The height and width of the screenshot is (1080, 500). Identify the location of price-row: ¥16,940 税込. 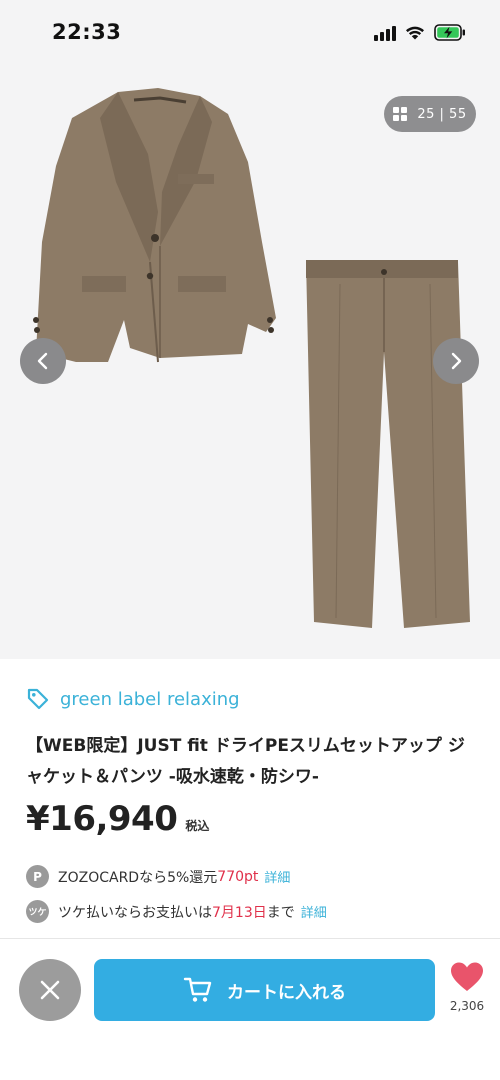
(117, 819).